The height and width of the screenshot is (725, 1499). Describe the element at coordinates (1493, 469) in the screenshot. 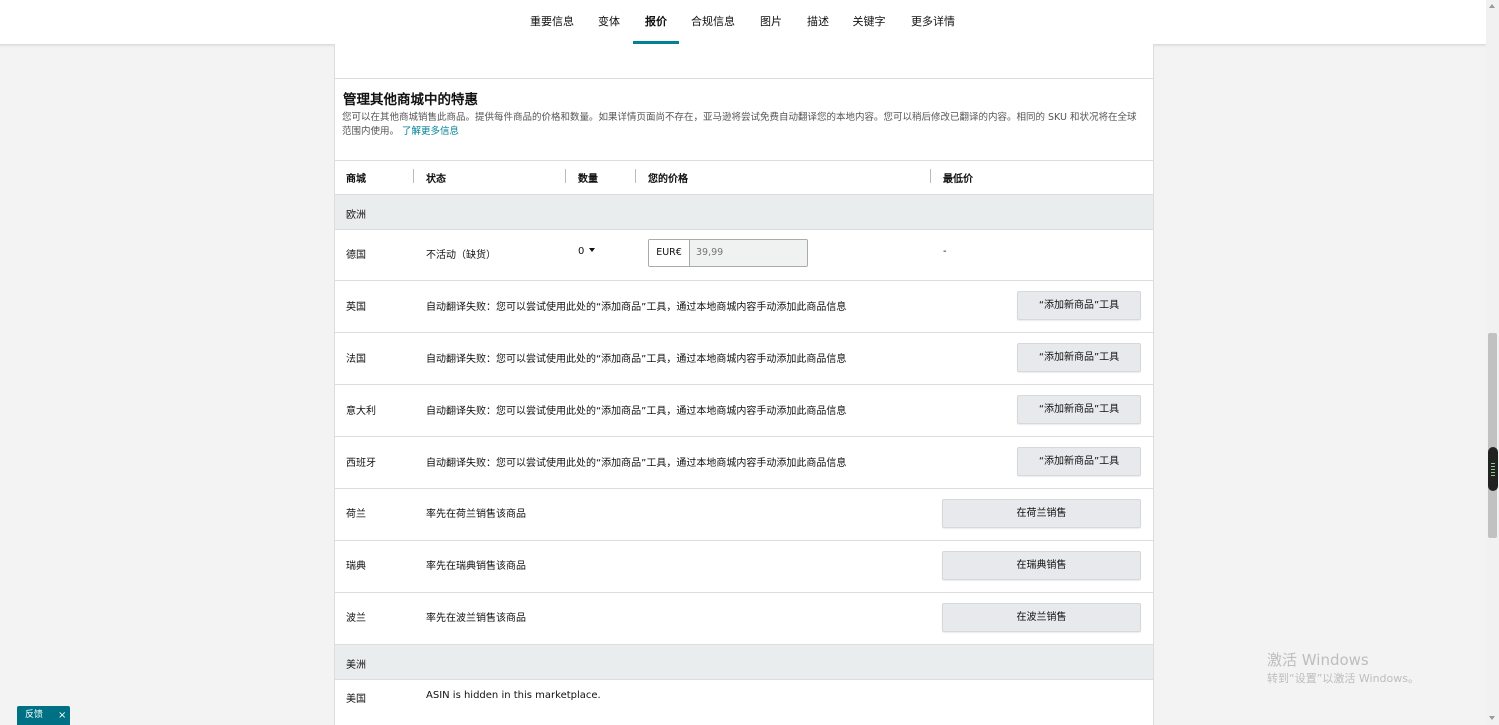

I see `side-handle` at that location.